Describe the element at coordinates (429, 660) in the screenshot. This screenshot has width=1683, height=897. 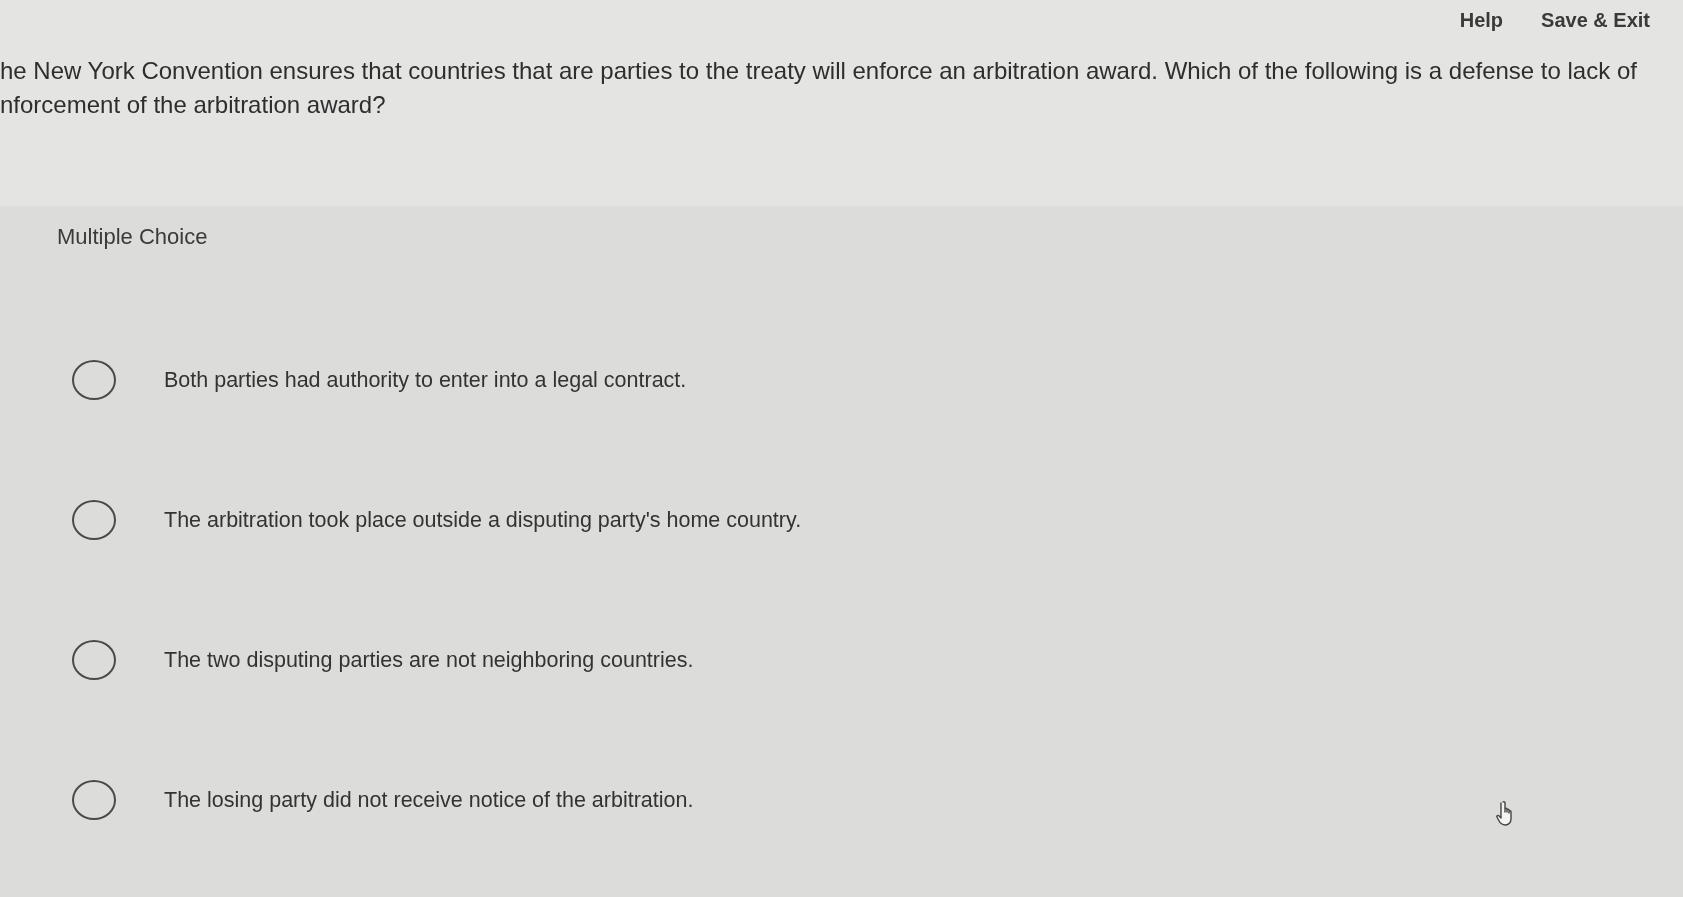
I see `answer-option-text: The two disputing parties are not neighboring countries.` at that location.